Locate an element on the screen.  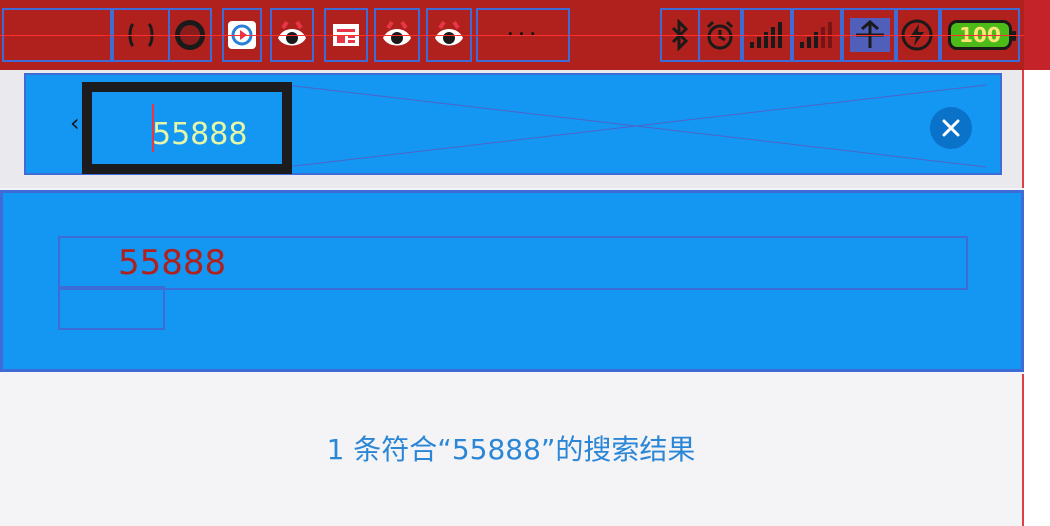
status-bar: ··· 100 is located at coordinates (513, 36).